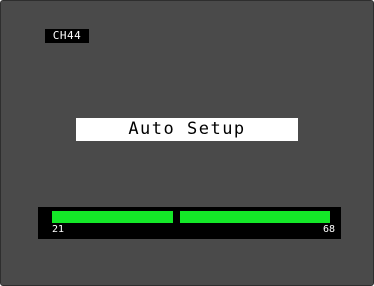 This screenshot has width=374, height=286. What do you see at coordinates (328, 229) in the screenshot?
I see `channel-range-max-label: 68` at bounding box center [328, 229].